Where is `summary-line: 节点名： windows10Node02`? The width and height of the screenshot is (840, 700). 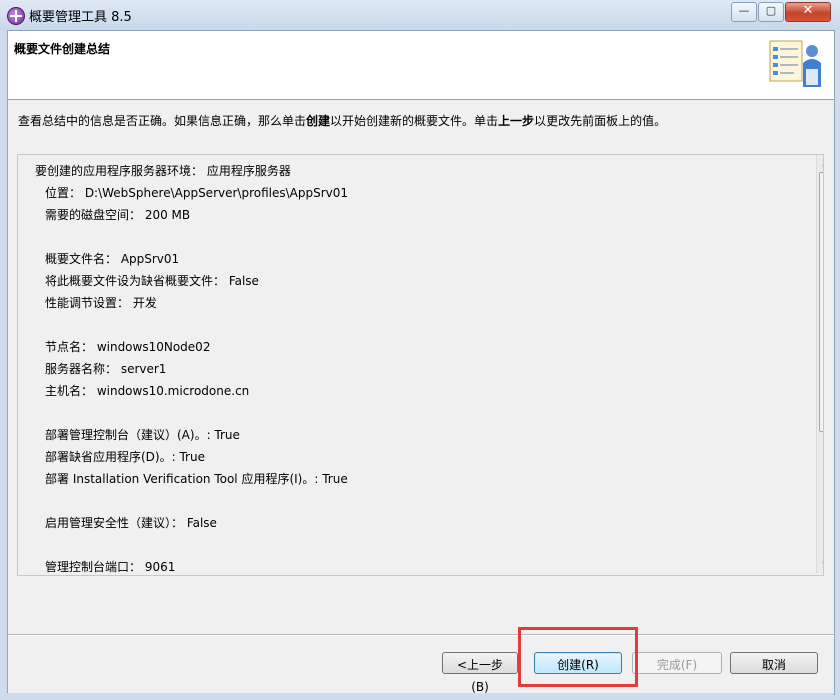 summary-line: 节点名： windows10Node02 is located at coordinates (128, 347).